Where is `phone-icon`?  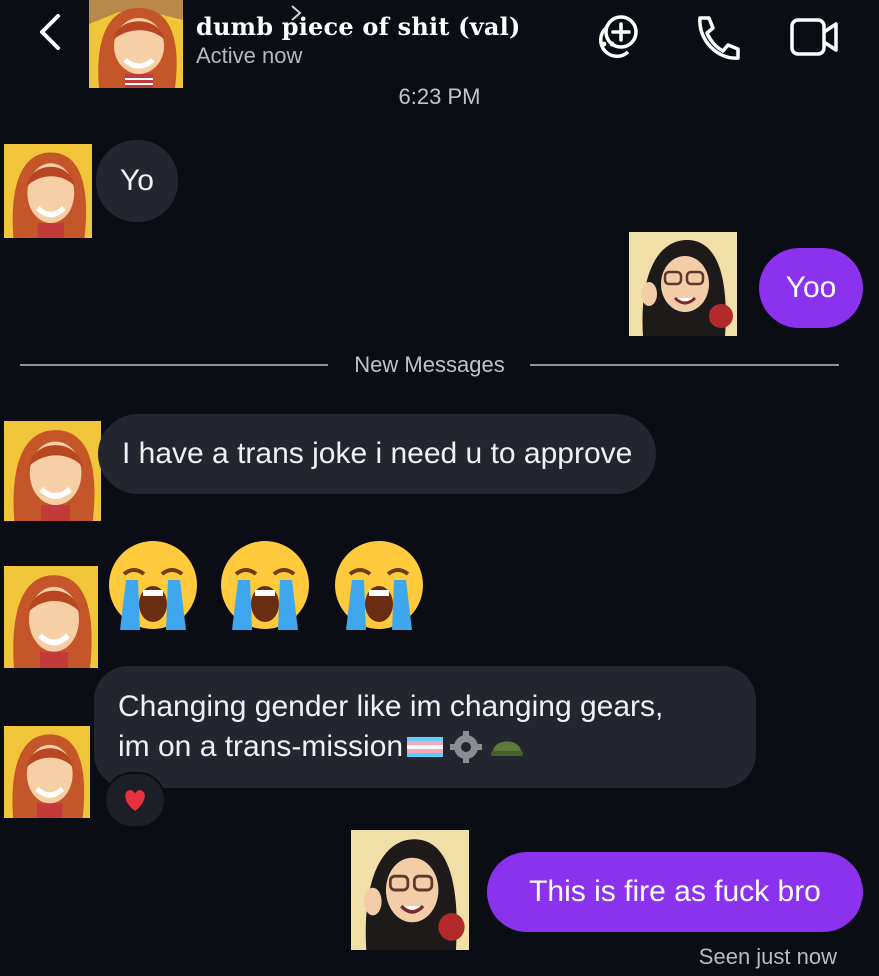 phone-icon is located at coordinates (717, 37).